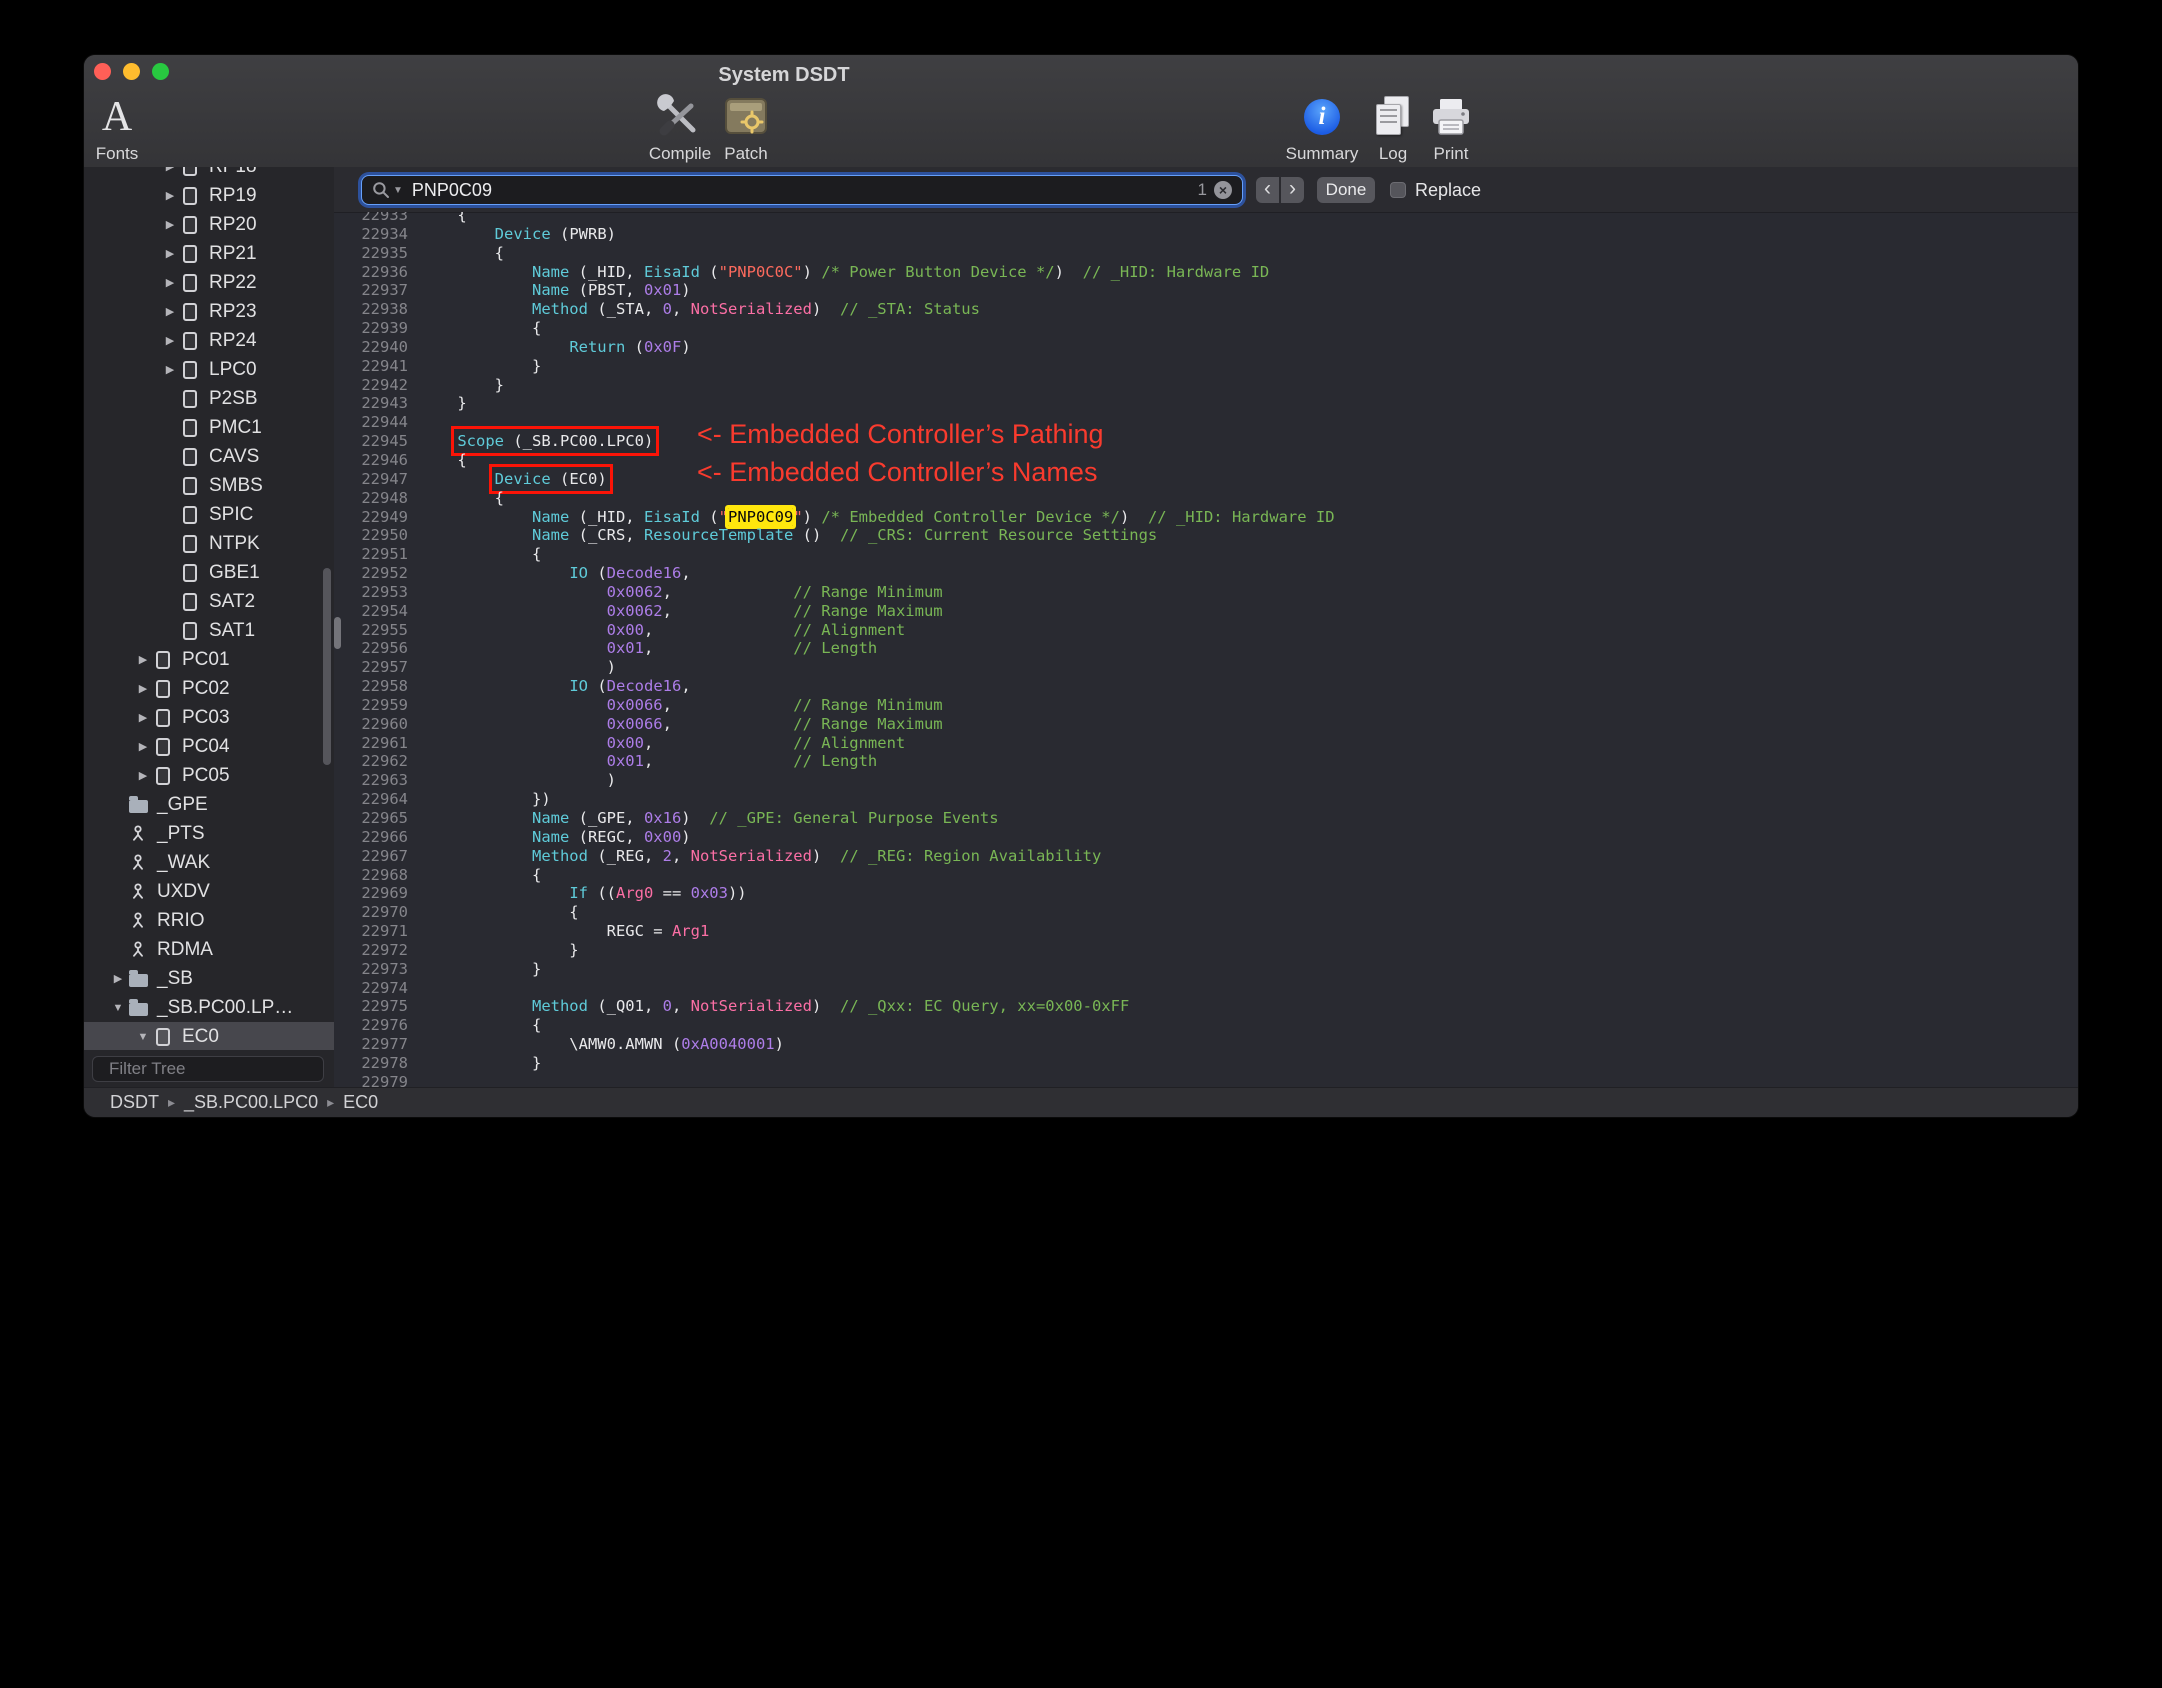  What do you see at coordinates (384, 912) in the screenshot?
I see `line-number: 22970` at bounding box center [384, 912].